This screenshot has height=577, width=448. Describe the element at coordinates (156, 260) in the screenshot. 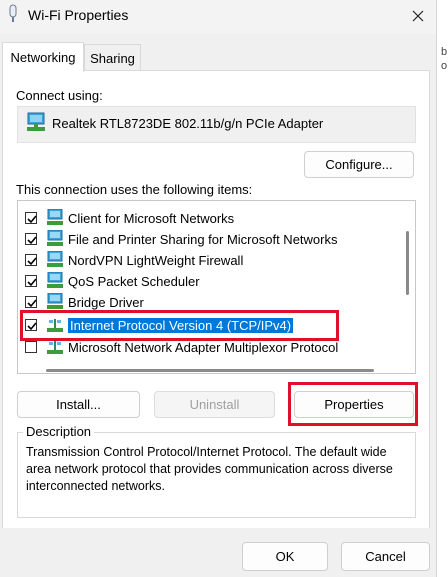

I see `list-item-label: NordVPN LightWeight Firewall` at that location.